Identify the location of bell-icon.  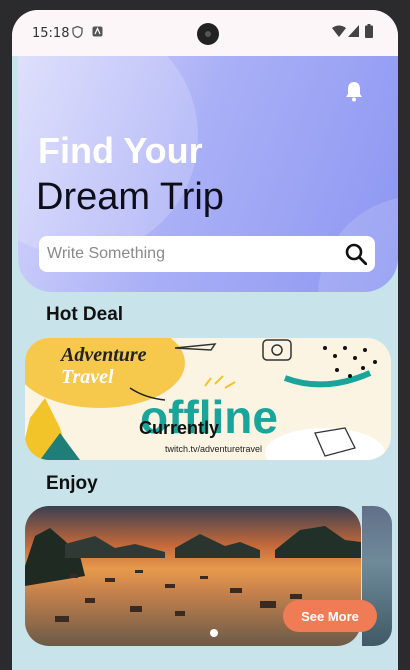
(354, 91).